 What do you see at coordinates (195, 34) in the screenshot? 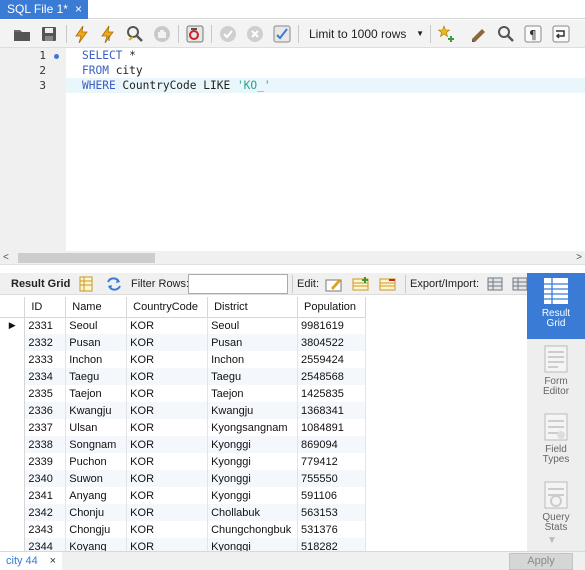
I see `toggle-error-icon` at bounding box center [195, 34].